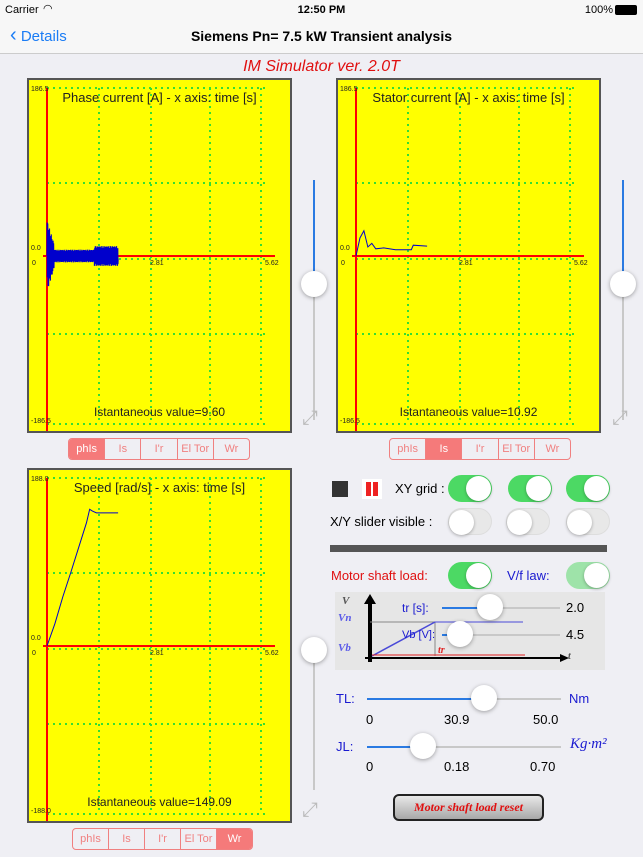  I want to click on vf-law-toggle, so click(588, 575).